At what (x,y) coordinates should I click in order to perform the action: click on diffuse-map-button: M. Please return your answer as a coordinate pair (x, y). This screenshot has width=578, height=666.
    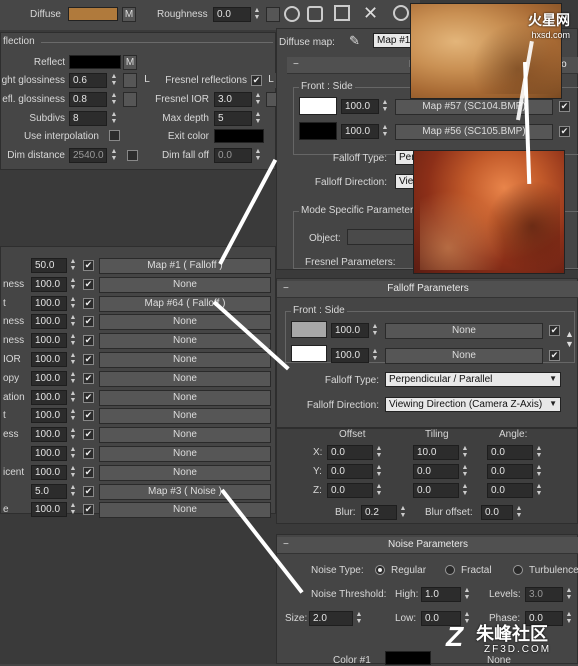
    Looking at the image, I should click on (129, 14).